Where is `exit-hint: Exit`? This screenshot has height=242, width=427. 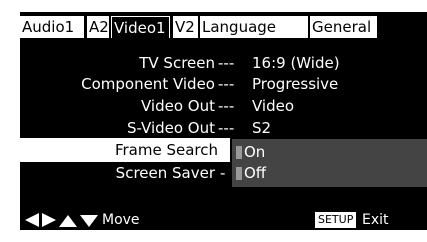 exit-hint: Exit is located at coordinates (375, 220).